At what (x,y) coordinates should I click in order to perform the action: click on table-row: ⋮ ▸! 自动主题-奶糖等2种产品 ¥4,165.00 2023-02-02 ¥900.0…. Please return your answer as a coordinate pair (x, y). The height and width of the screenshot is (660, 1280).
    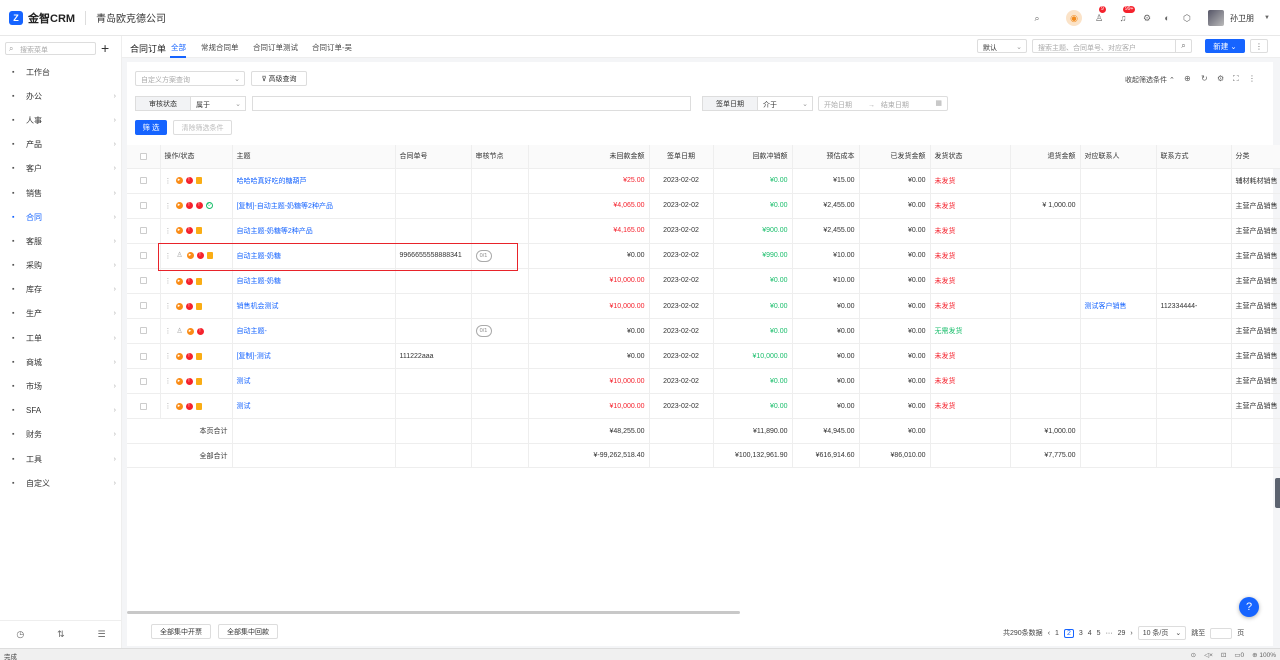
    Looking at the image, I should click on (703, 231).